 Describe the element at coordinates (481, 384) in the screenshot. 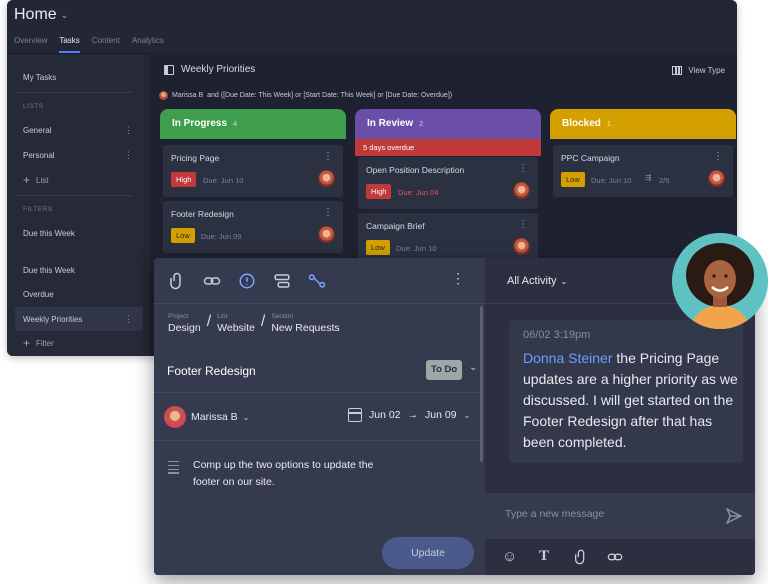

I see `scrollbar` at that location.